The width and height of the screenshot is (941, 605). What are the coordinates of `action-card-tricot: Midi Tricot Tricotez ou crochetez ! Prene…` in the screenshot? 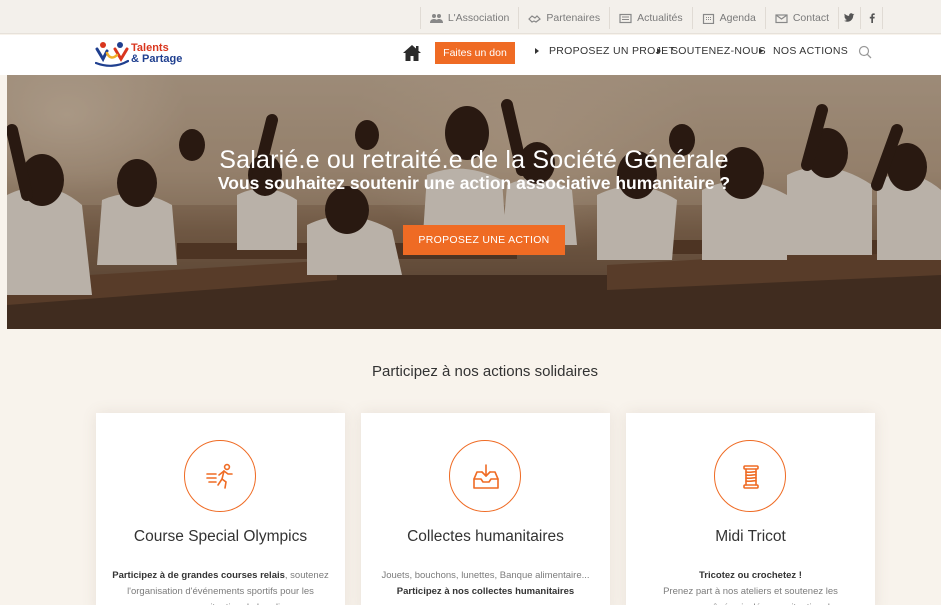 It's located at (750, 509).